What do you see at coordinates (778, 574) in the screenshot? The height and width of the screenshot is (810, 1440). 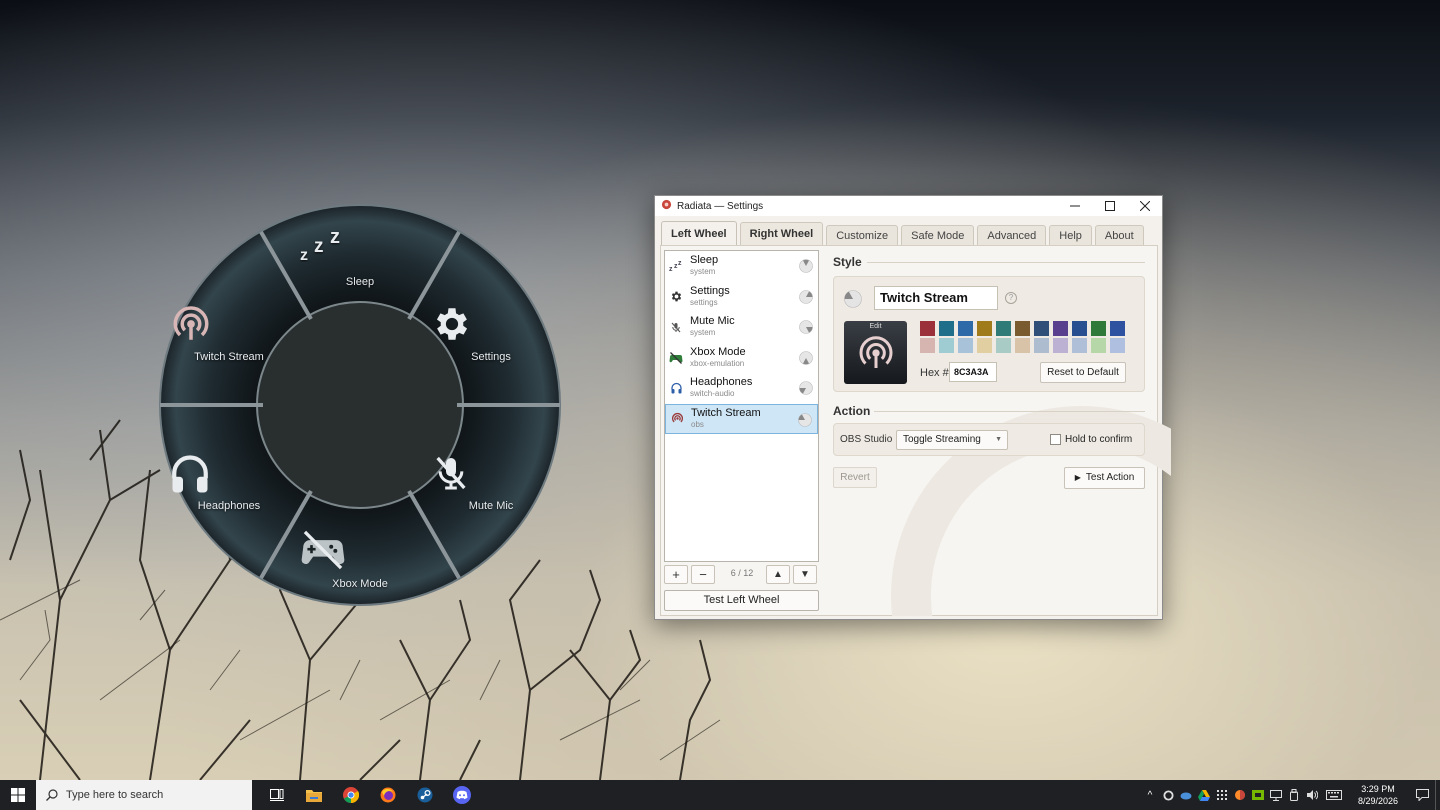 I see `move-up-button: ▲` at bounding box center [778, 574].